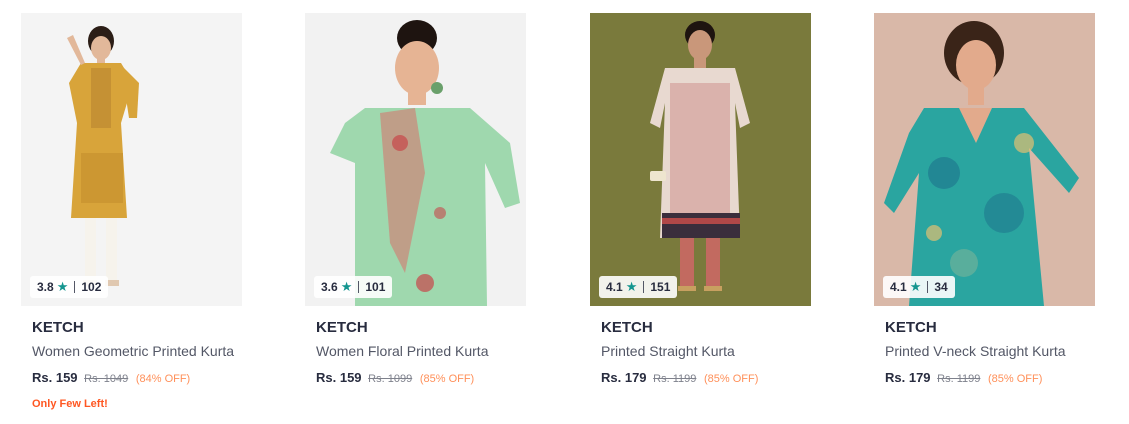  What do you see at coordinates (69, 287) in the screenshot?
I see `rating-badge: 3.8 ★ 102` at bounding box center [69, 287].